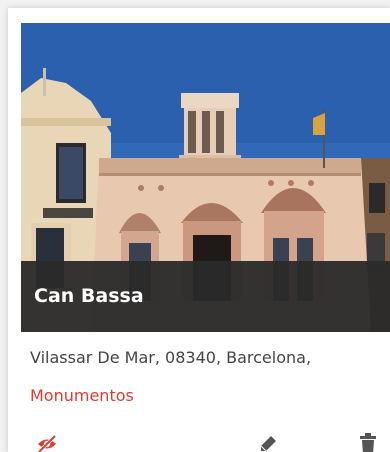  I want to click on trash-icon, so click(368, 442).